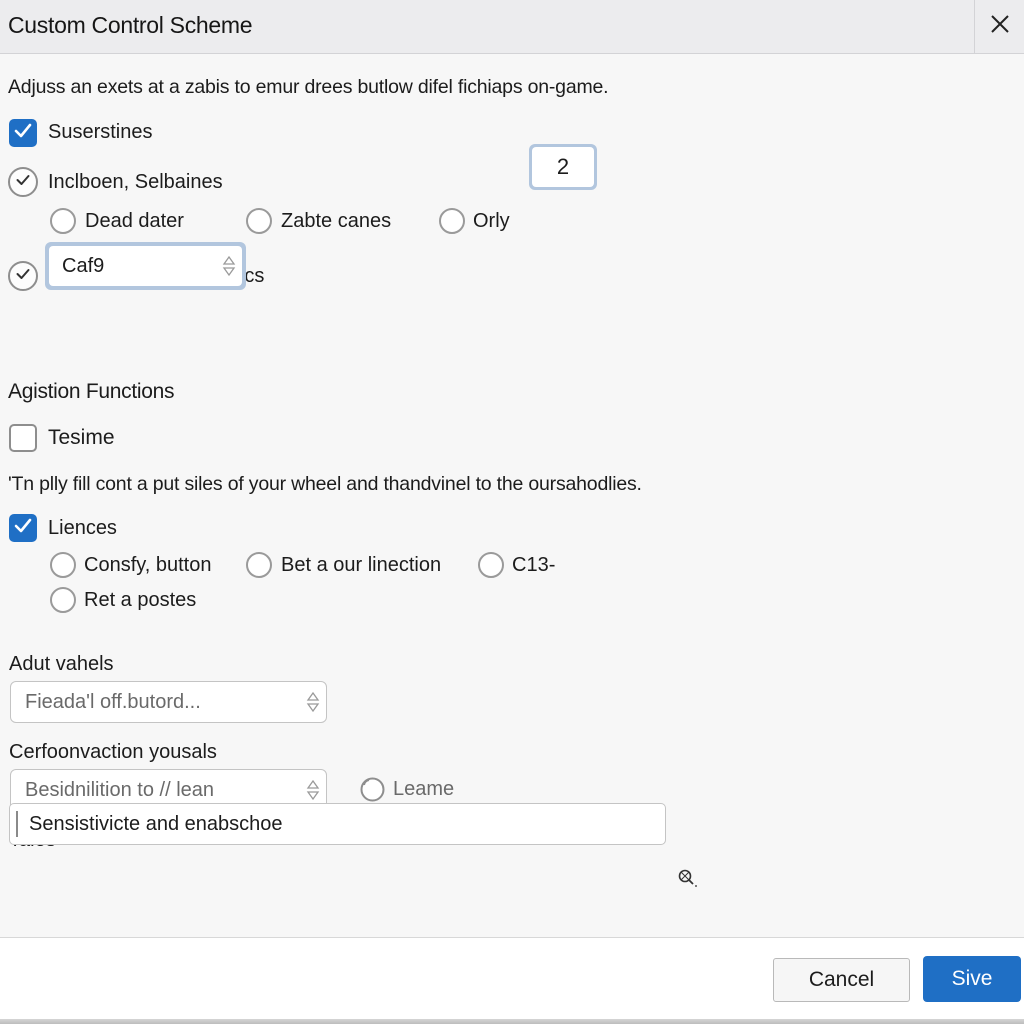  I want to click on search-icon, so click(688, 881).